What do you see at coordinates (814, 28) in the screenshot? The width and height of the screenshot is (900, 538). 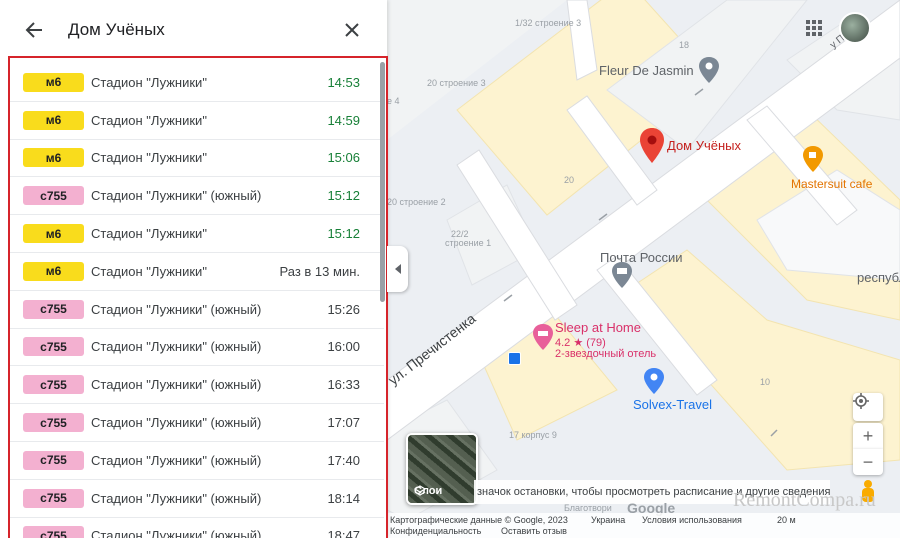 I see `apps-grid-icon` at bounding box center [814, 28].